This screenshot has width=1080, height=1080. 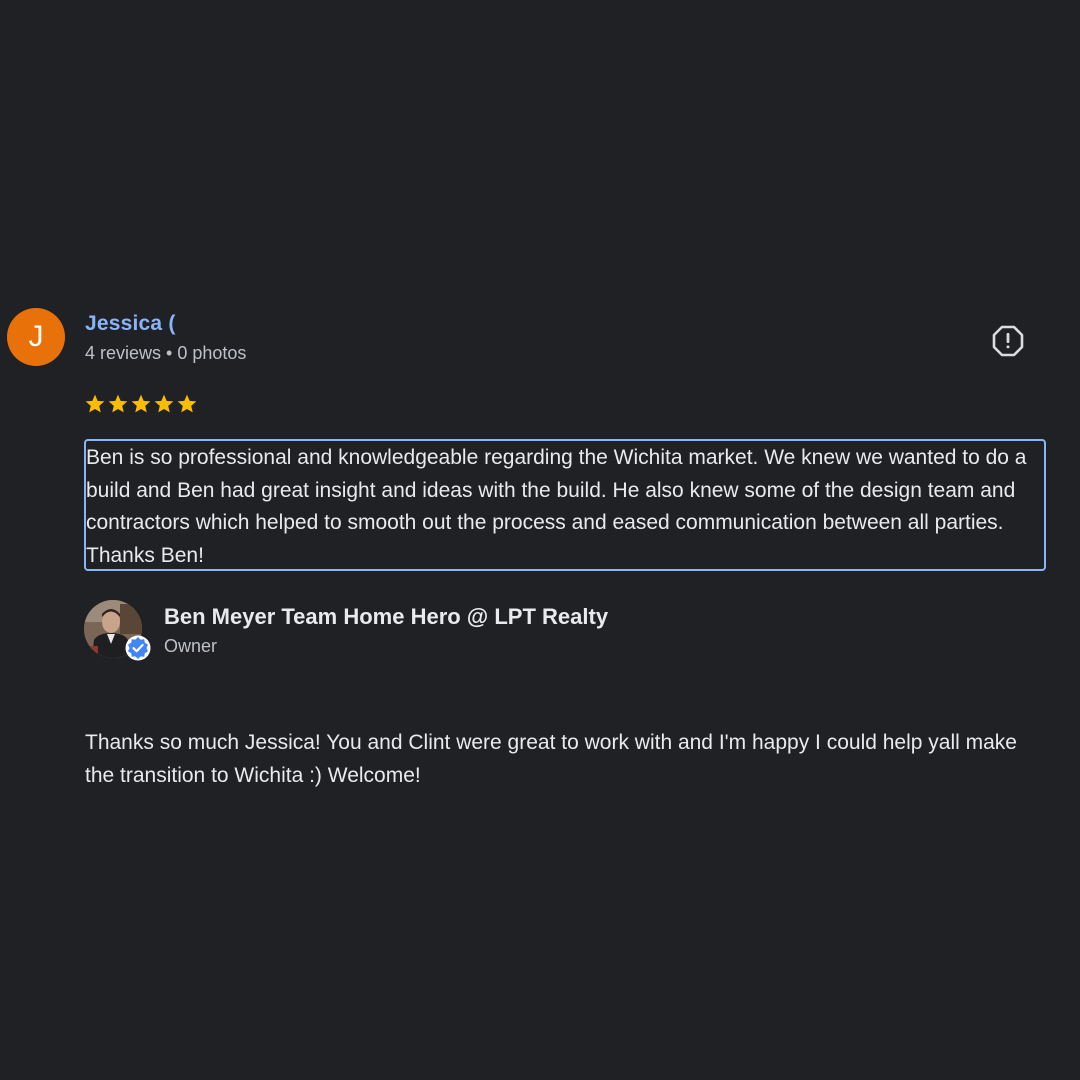 I want to click on report-review-button, so click(x=1008, y=341).